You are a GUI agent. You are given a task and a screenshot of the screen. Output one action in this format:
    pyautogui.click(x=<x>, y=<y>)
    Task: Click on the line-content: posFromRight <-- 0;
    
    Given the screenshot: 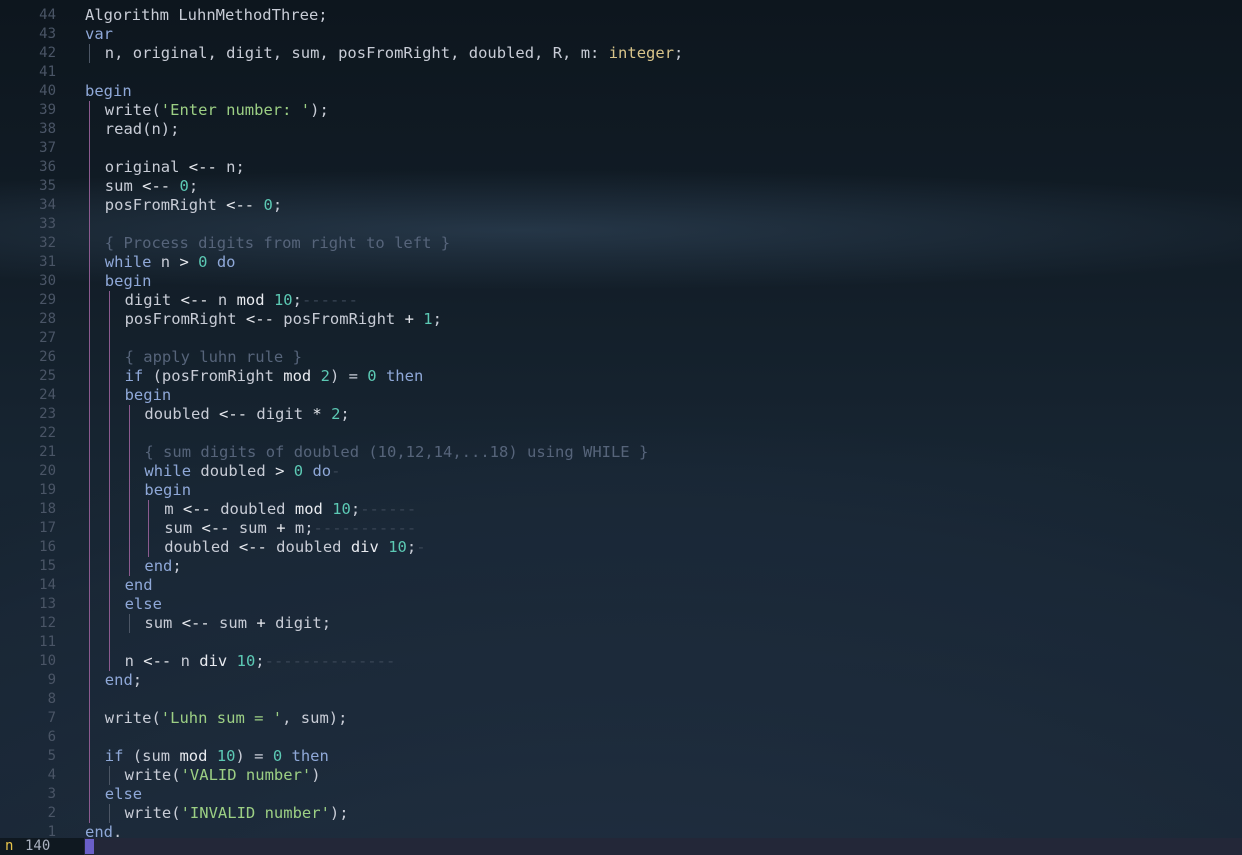 What is the action you would take?
    pyautogui.click(x=193, y=205)
    